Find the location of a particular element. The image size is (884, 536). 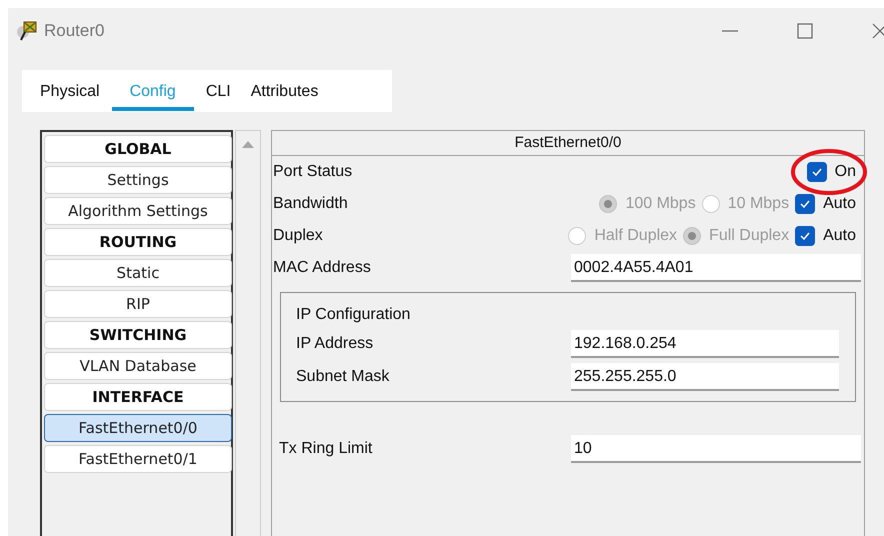

close-icon is located at coordinates (877, 31).